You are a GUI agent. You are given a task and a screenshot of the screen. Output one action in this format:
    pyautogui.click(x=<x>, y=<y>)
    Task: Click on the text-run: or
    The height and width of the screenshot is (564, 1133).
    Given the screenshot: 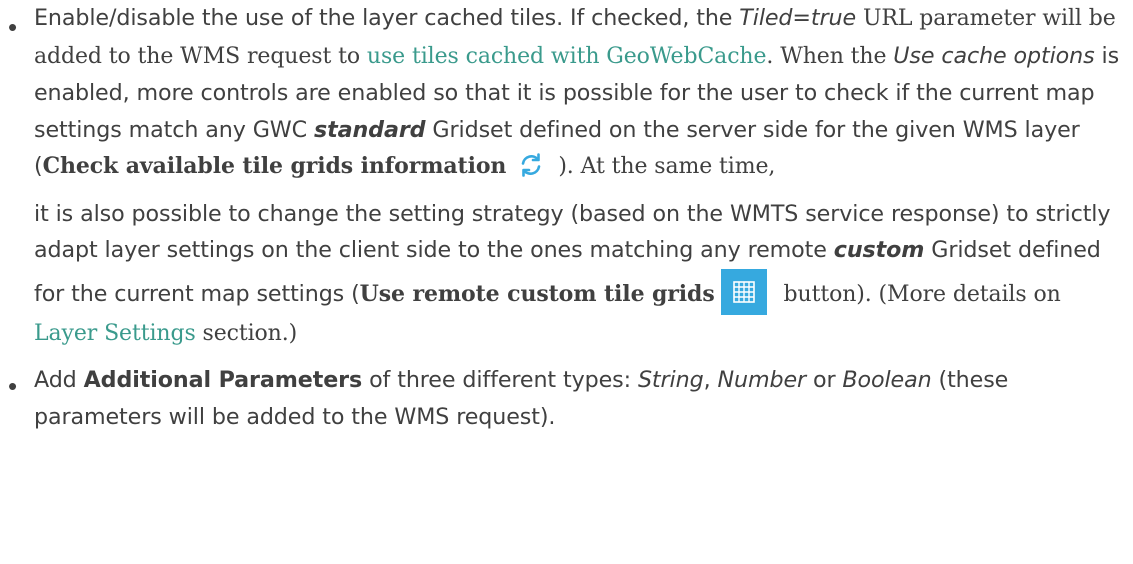 What is the action you would take?
    pyautogui.click(x=824, y=380)
    